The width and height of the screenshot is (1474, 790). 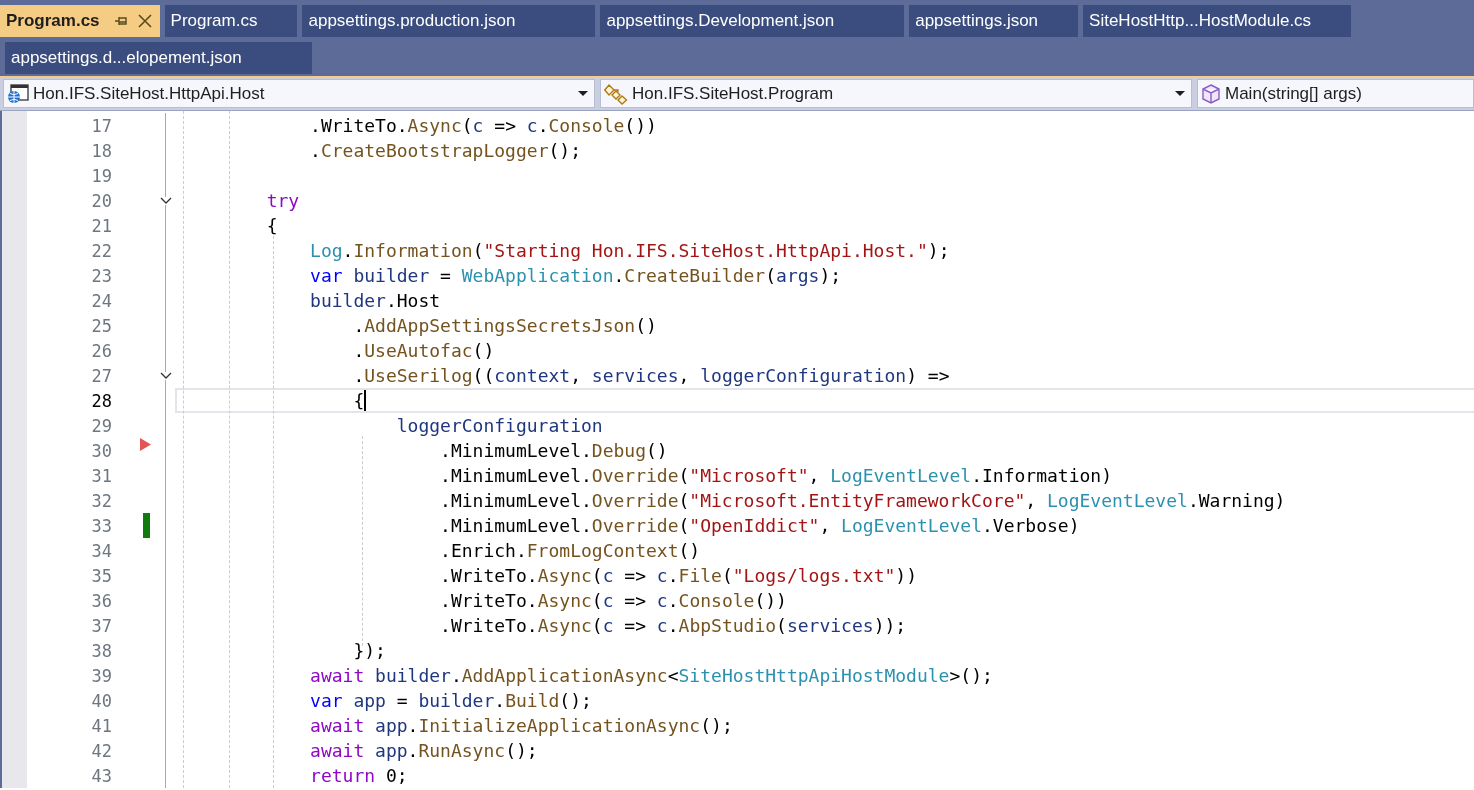 What do you see at coordinates (144, 21) in the screenshot?
I see `close-icon` at bounding box center [144, 21].